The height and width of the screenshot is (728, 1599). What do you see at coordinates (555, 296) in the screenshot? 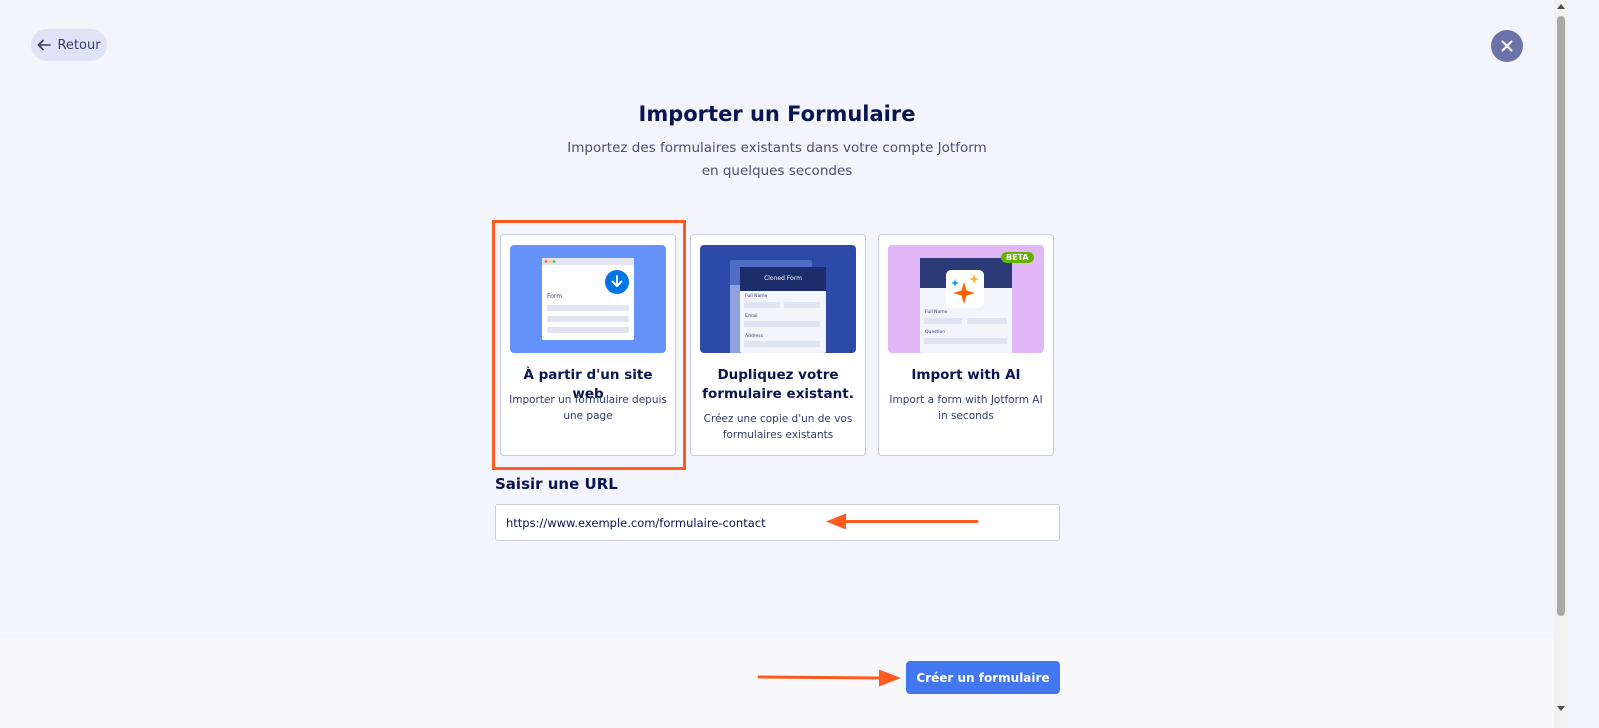
I see `illustration-form-label: Form` at bounding box center [555, 296].